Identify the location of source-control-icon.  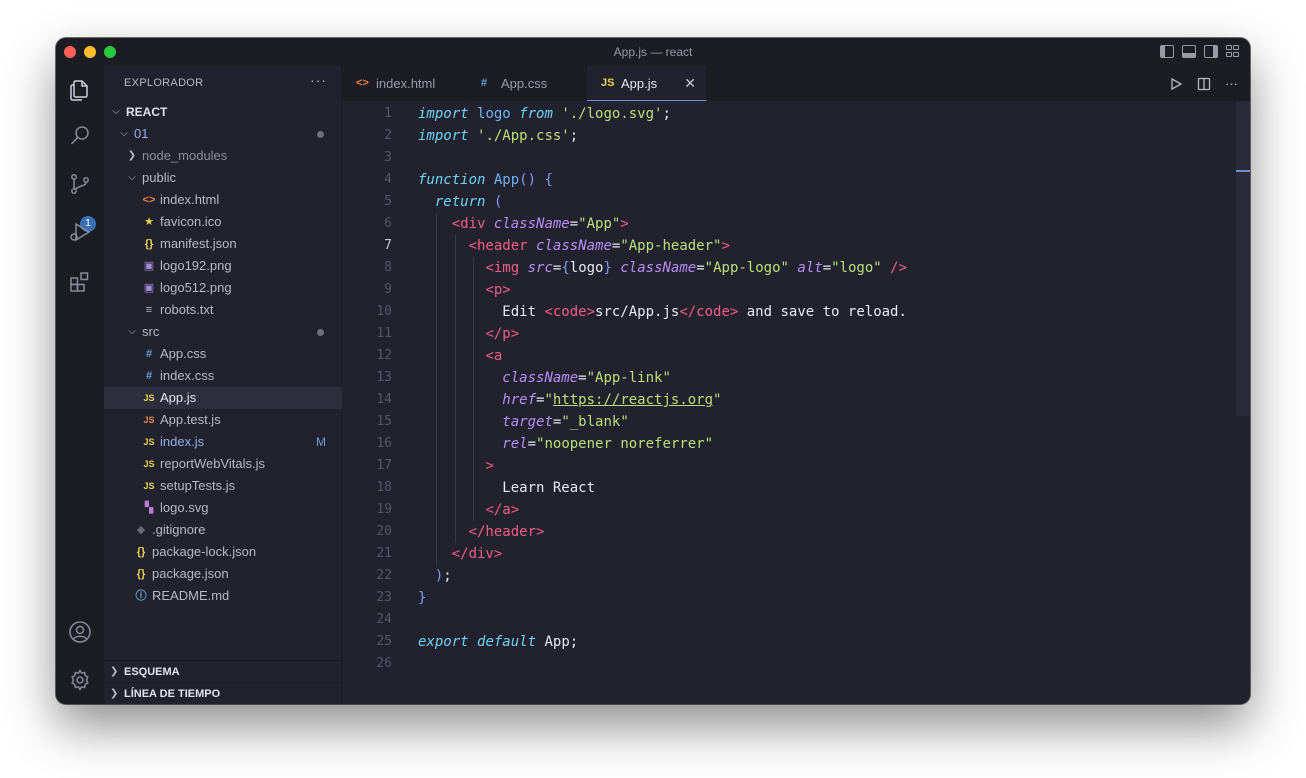
(80, 184).